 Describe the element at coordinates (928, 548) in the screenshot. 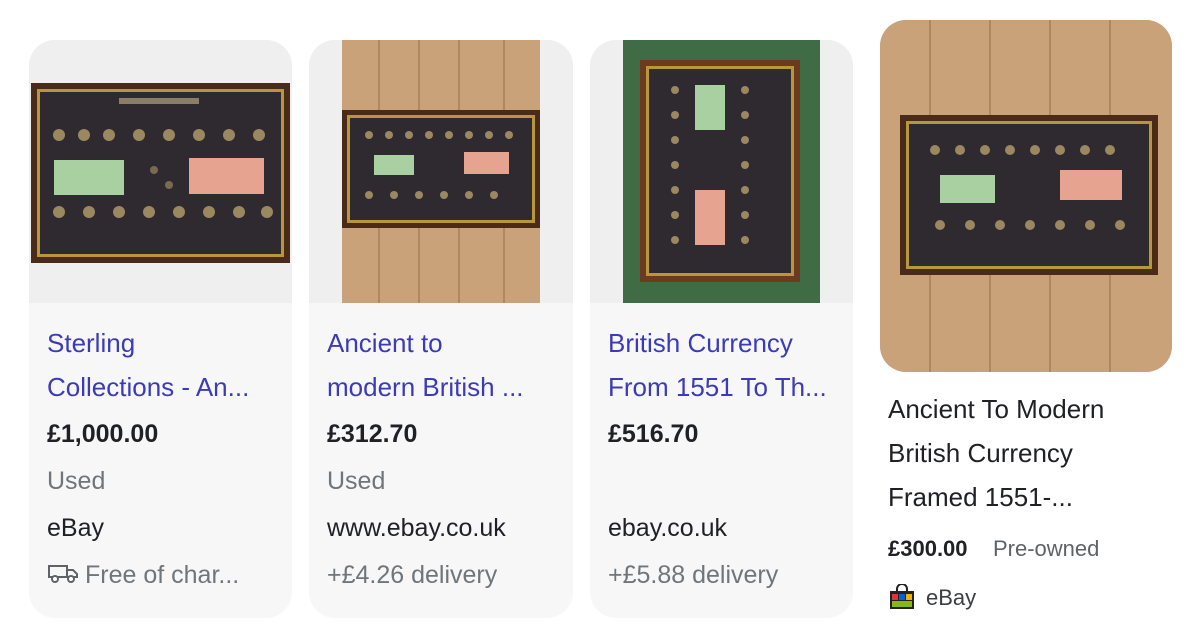

I see `product-price: £300.00` at that location.